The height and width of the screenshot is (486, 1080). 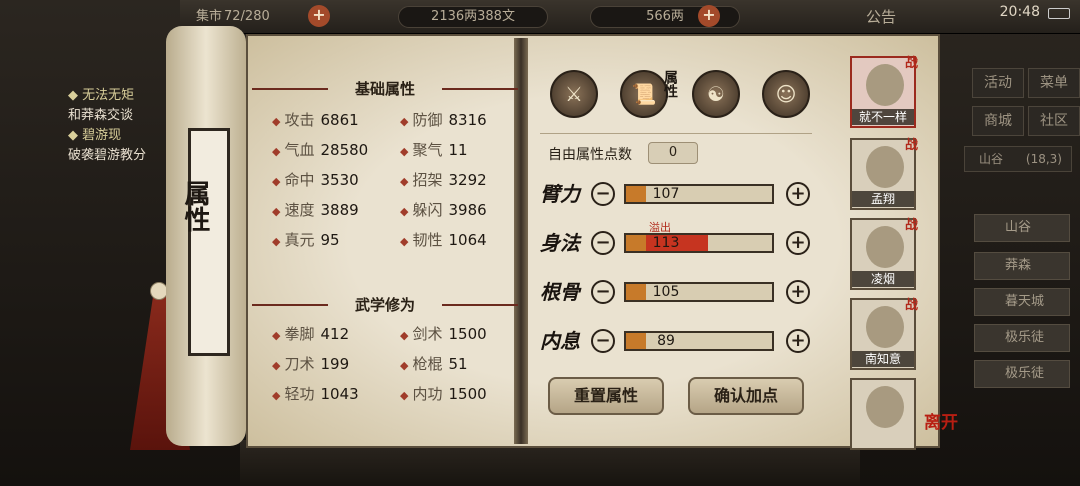 What do you see at coordinates (330, 240) in the screenshot?
I see `stat-value: 95` at bounding box center [330, 240].